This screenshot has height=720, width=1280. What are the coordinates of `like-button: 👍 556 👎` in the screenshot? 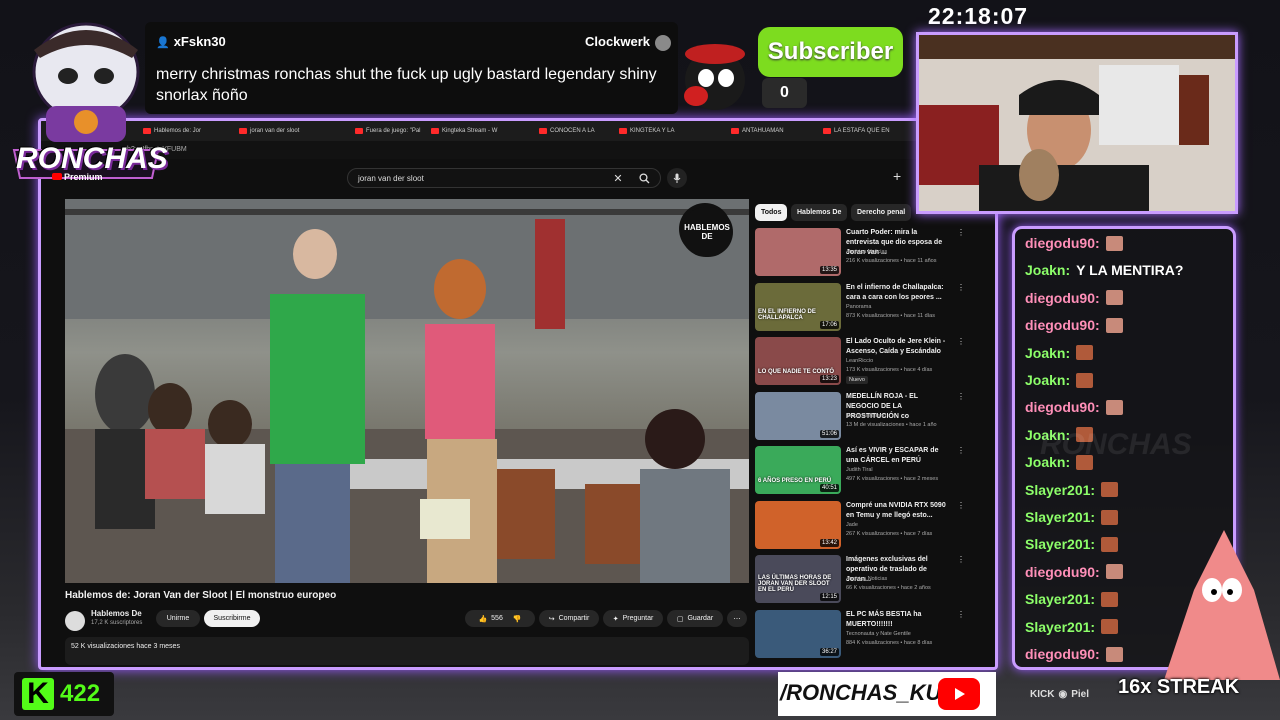 It's located at (500, 618).